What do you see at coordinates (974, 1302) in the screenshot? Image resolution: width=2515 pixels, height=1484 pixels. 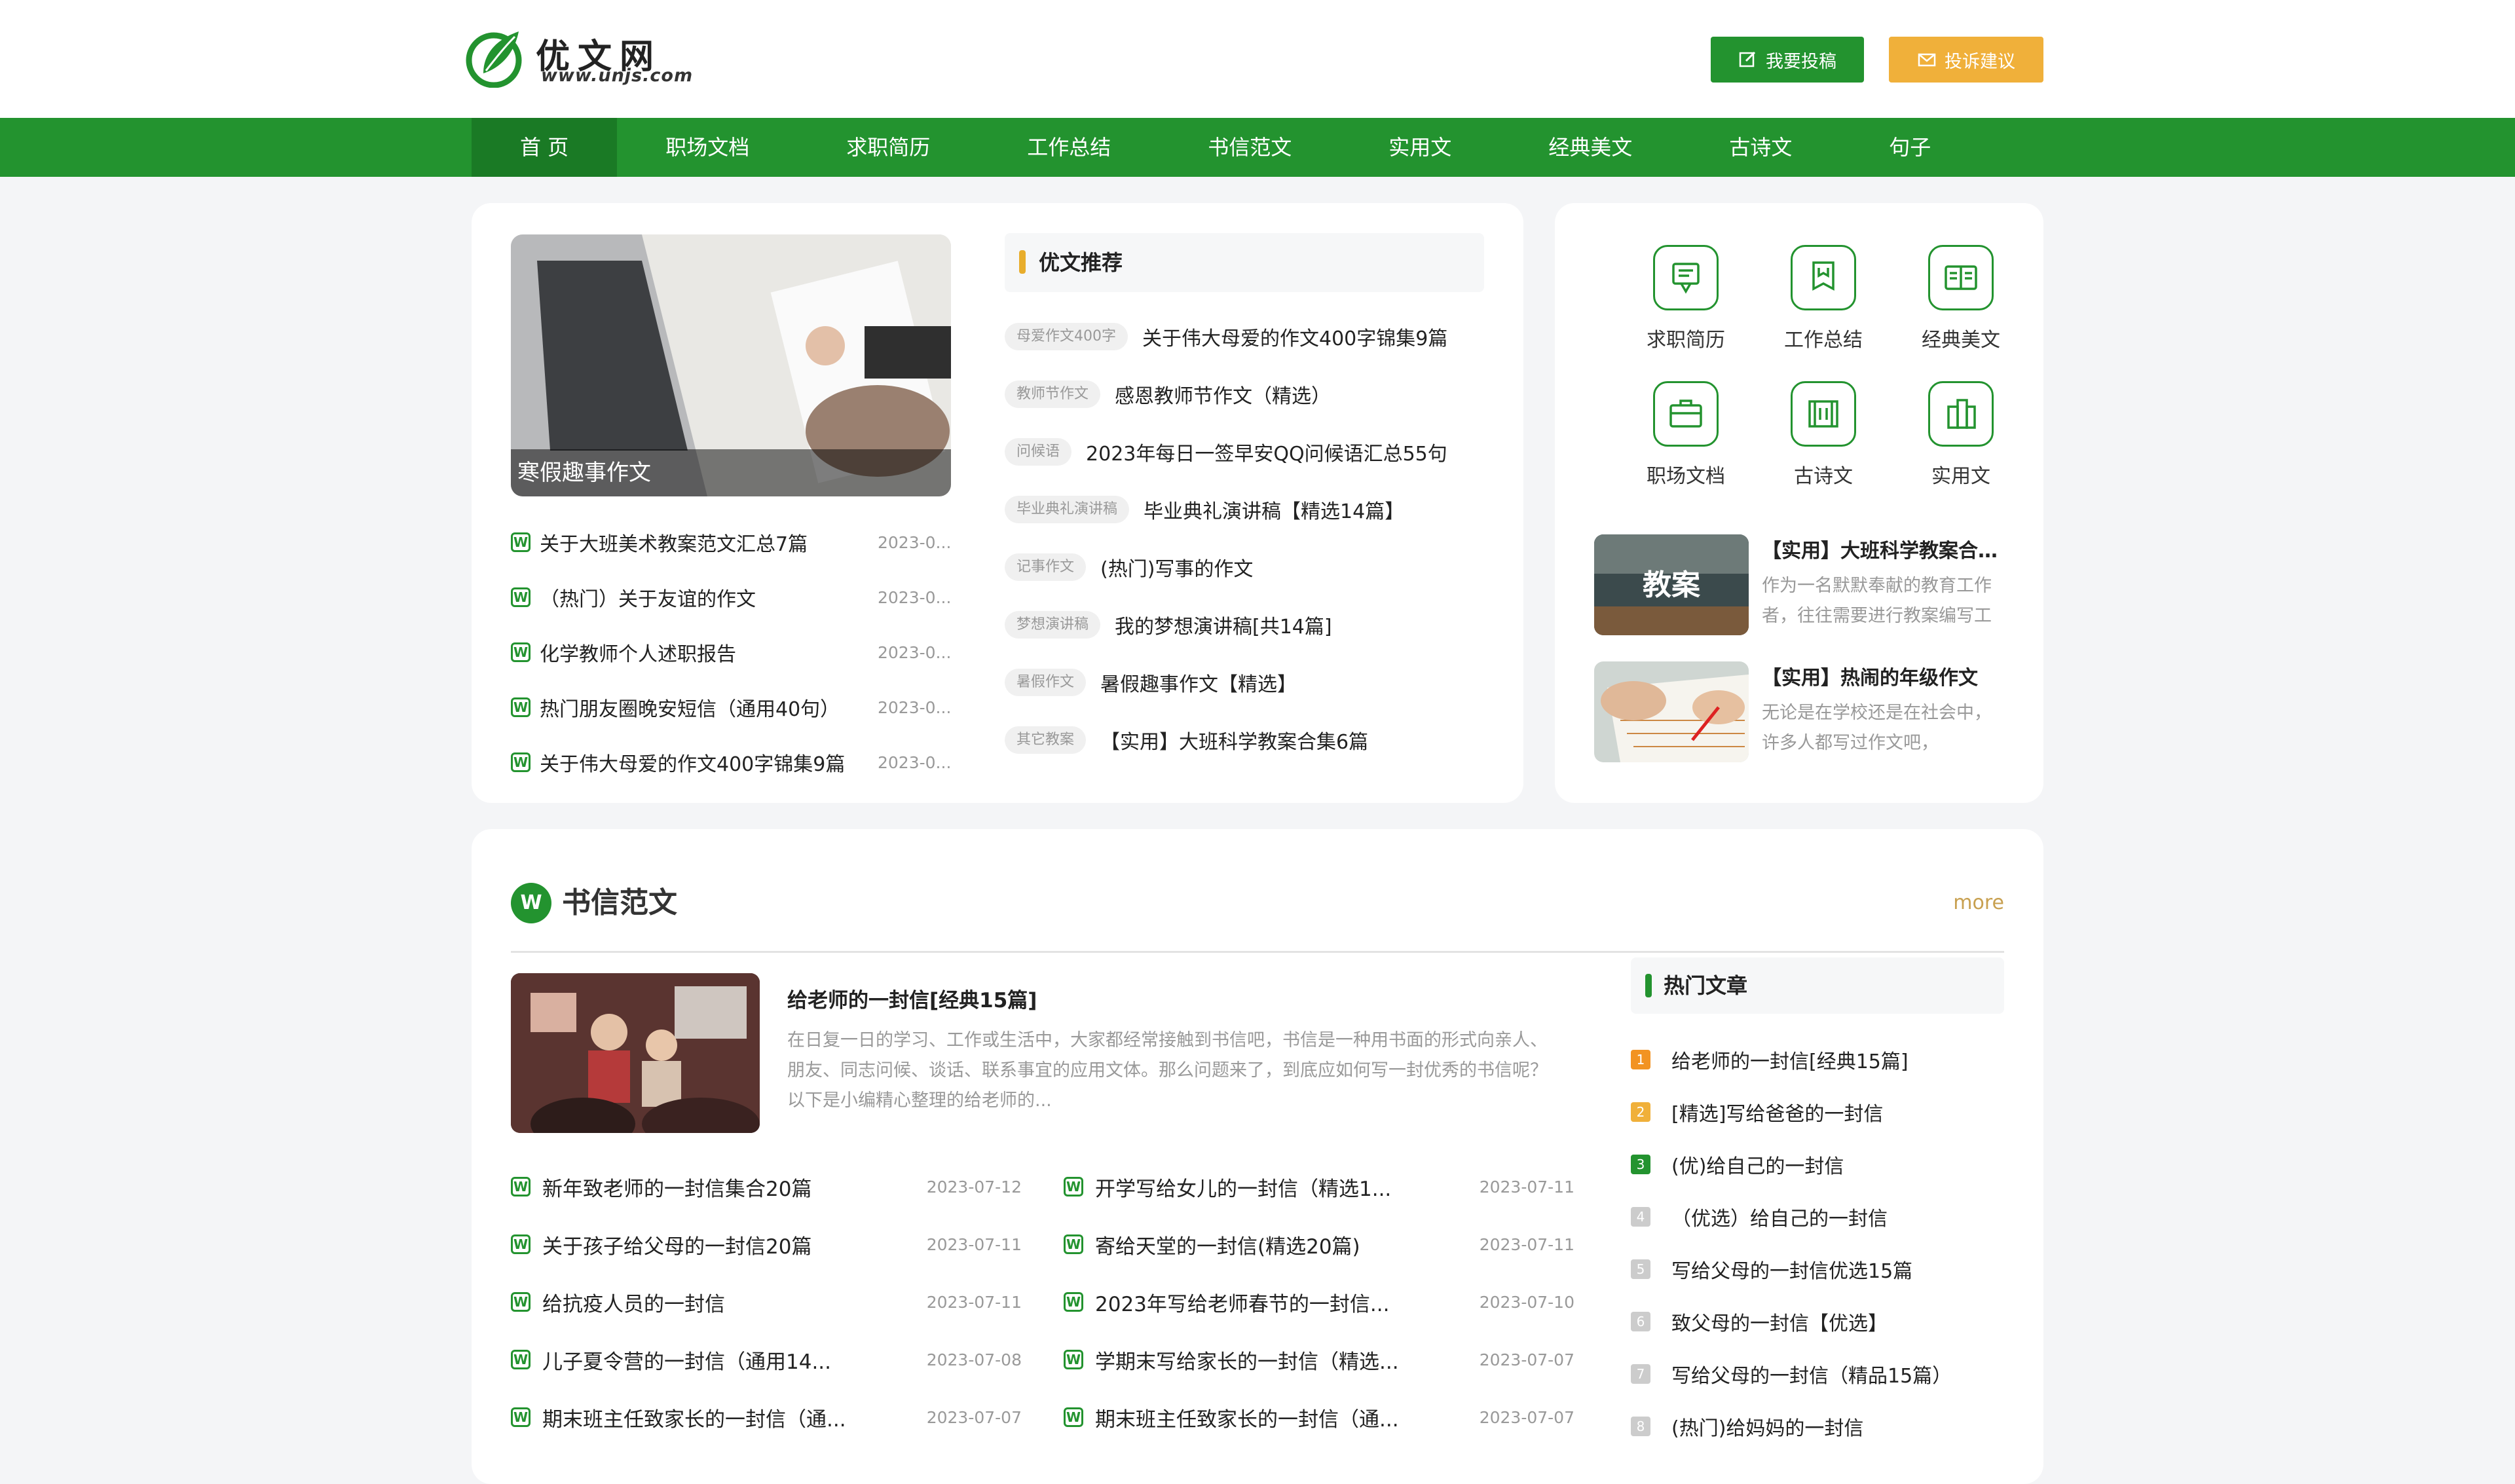 I see `article-date: 2023-07-11` at bounding box center [974, 1302].